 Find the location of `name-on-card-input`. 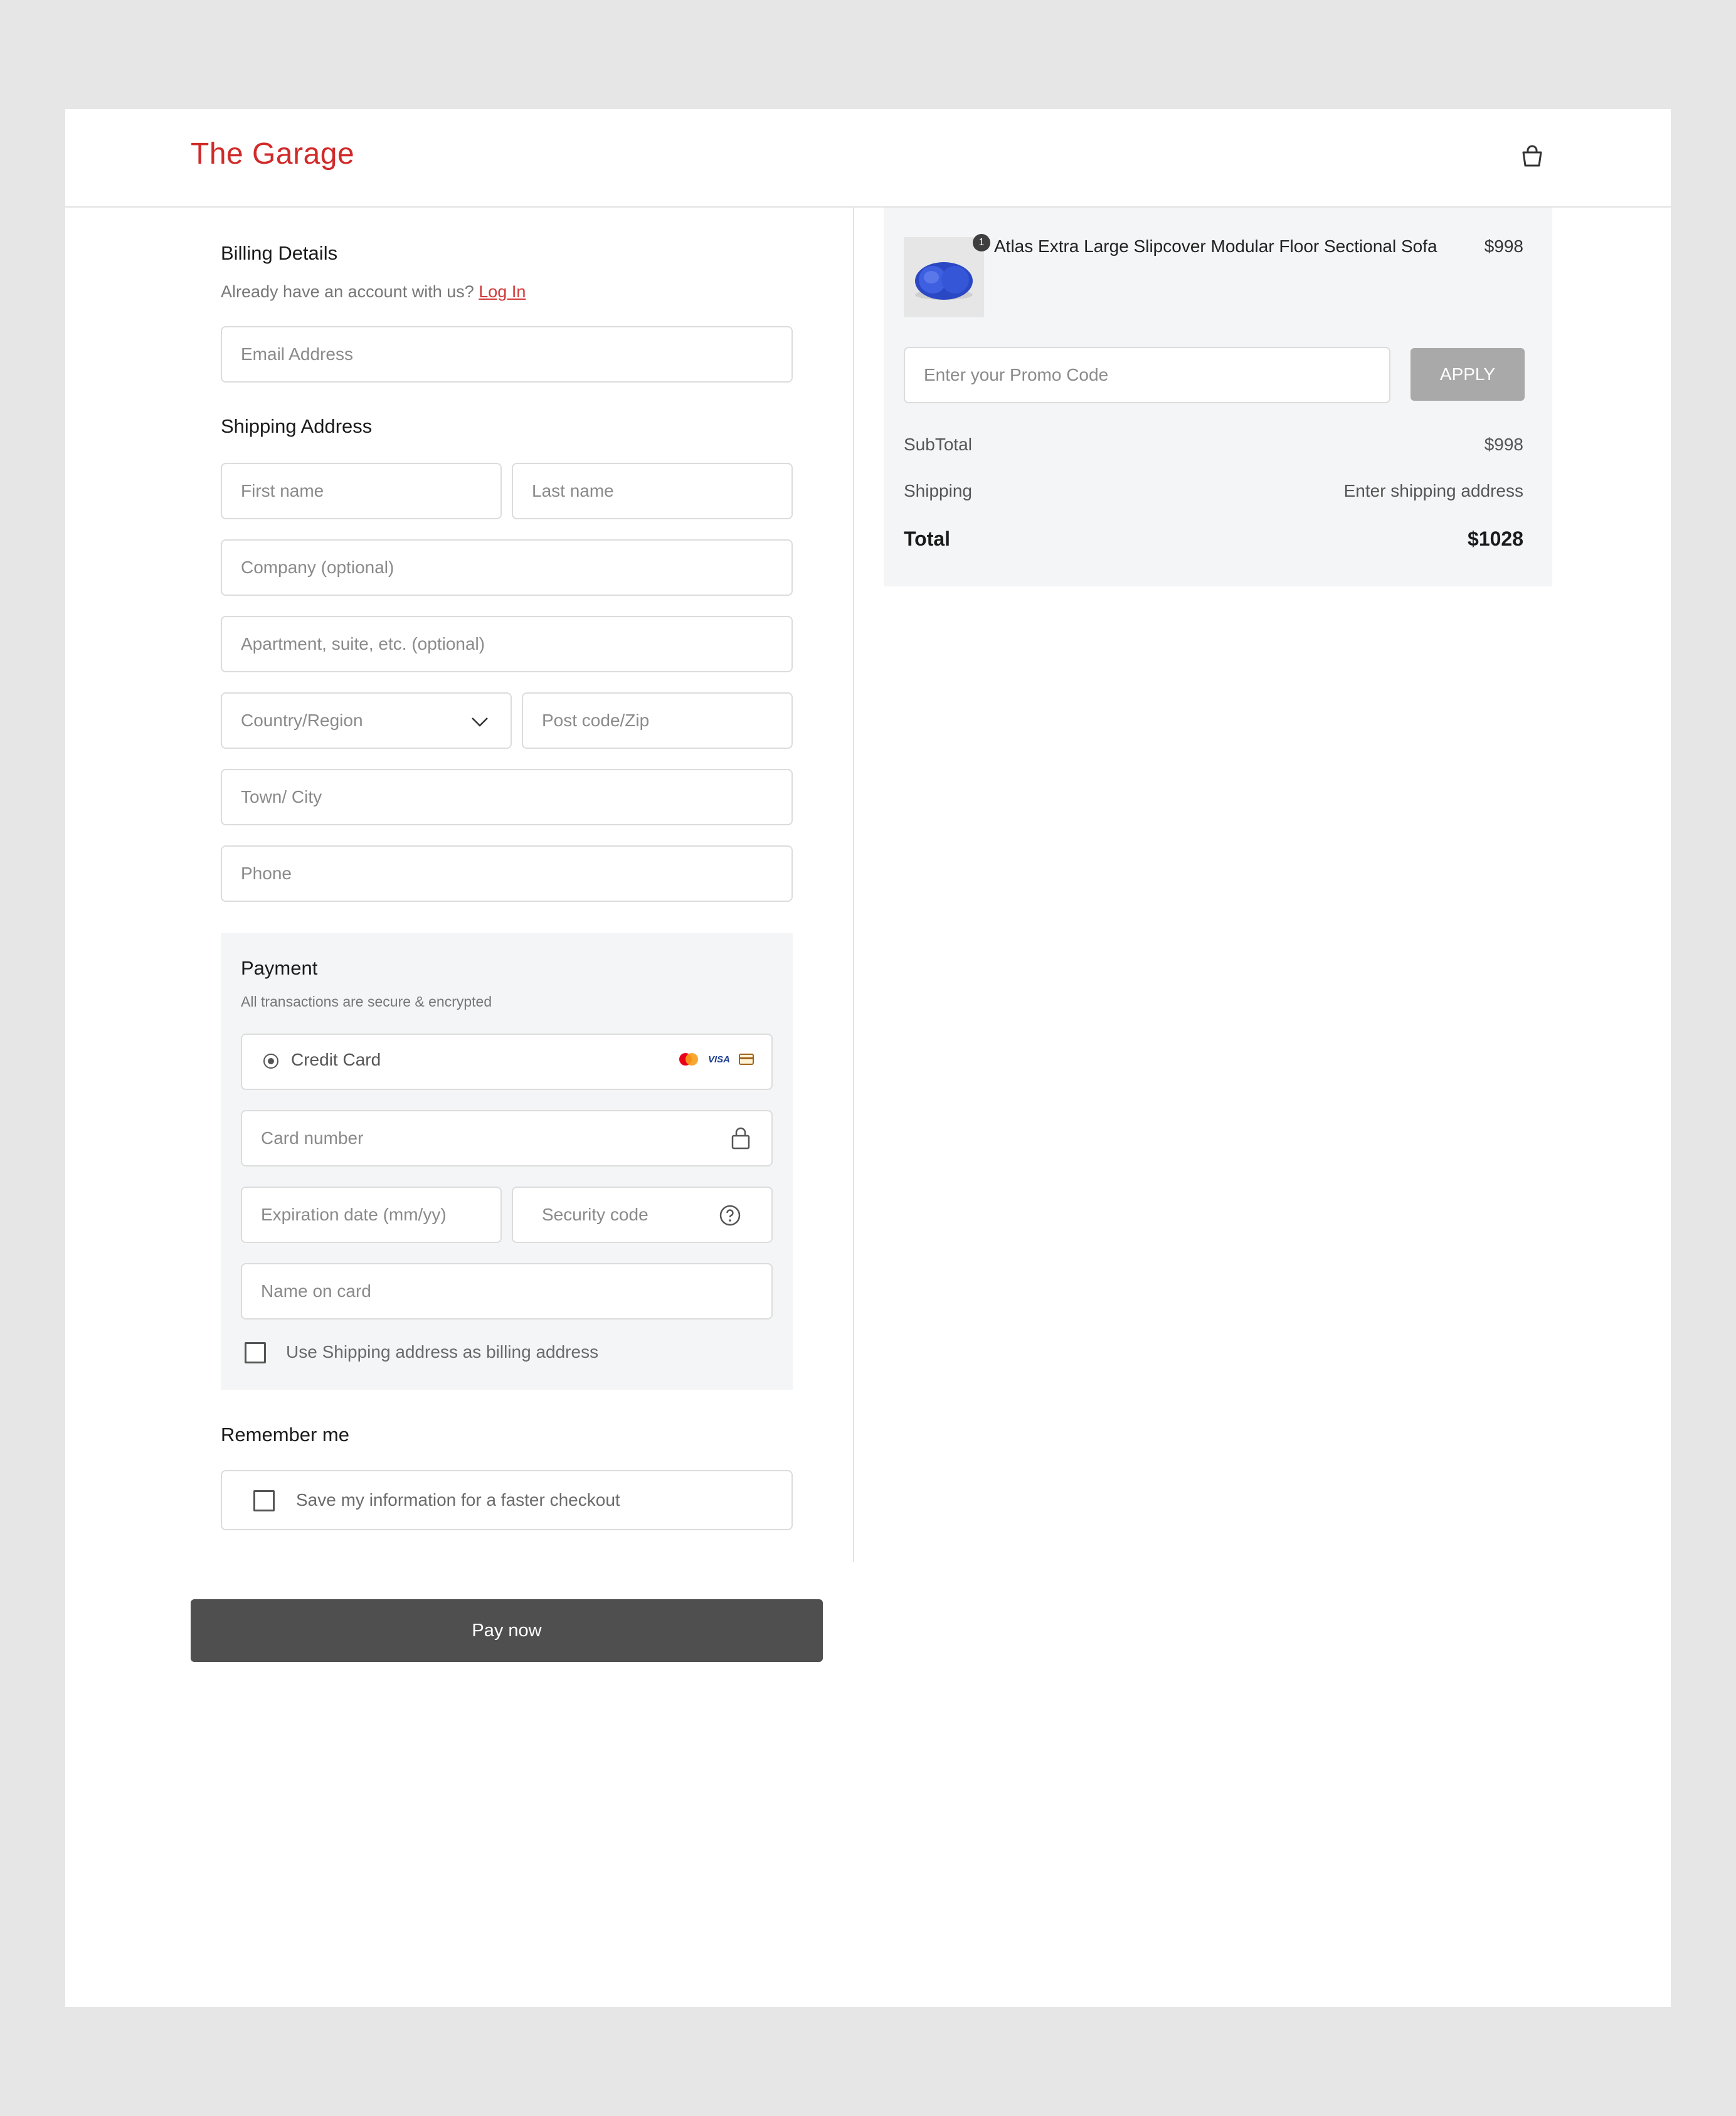

name-on-card-input is located at coordinates (507, 1291).